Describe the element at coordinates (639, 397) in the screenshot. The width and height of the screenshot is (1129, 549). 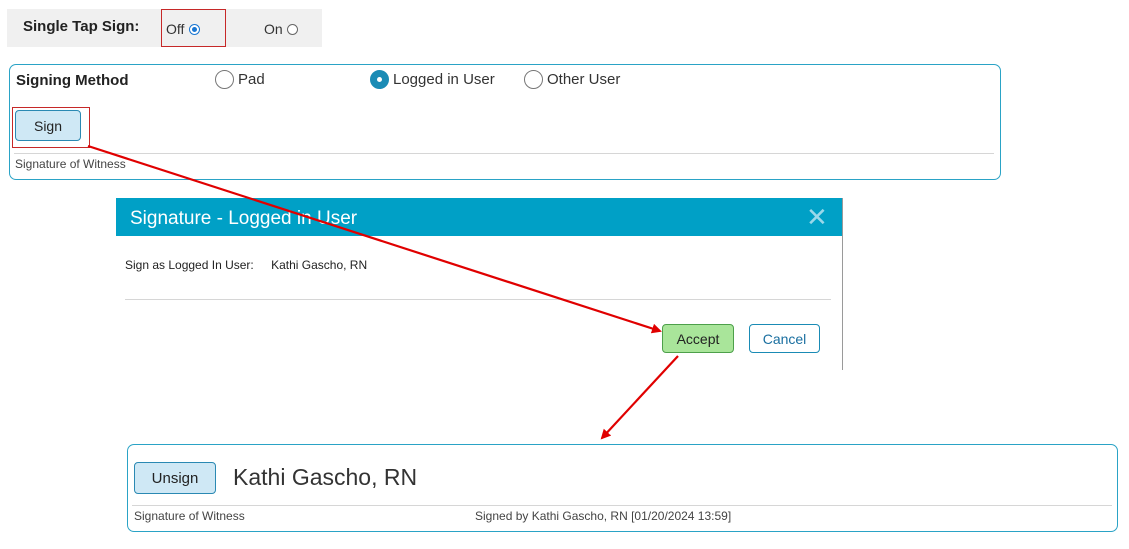
I see `arrow-accept-to-signed` at that location.